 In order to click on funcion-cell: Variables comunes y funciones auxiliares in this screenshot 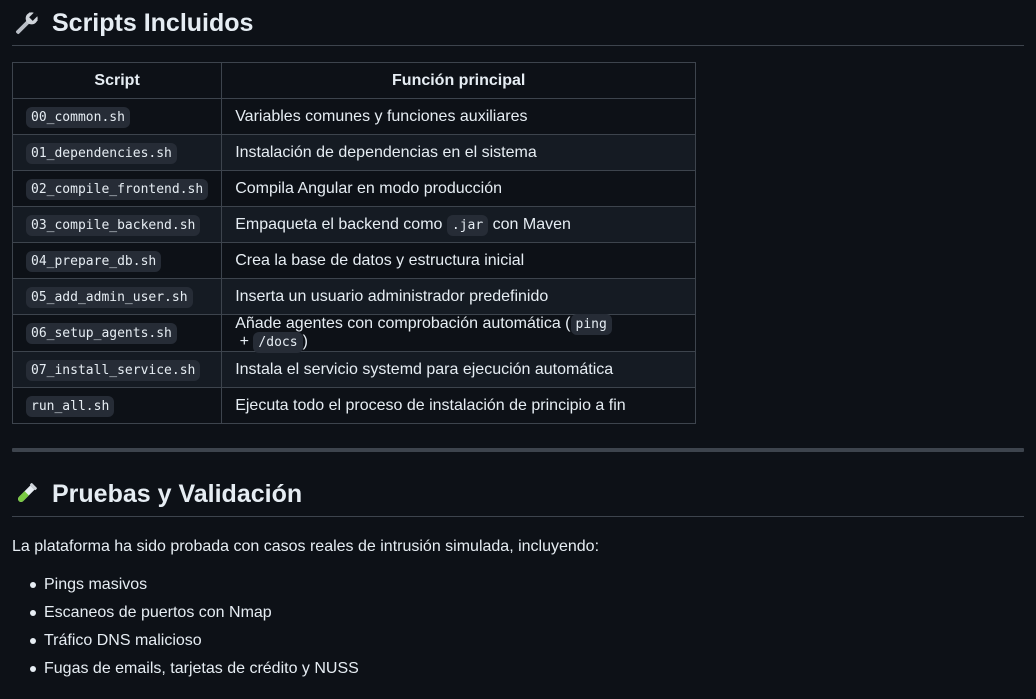, I will do `click(459, 116)`.